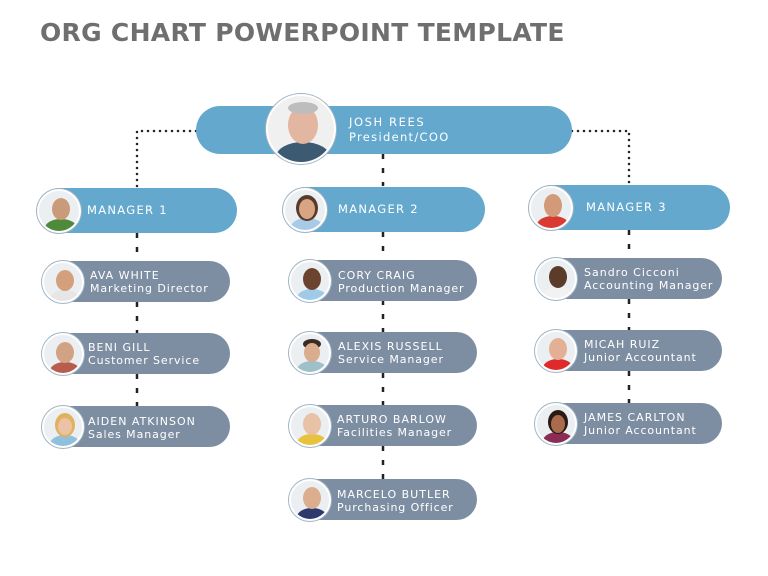 The image size is (768, 576). What do you see at coordinates (395, 432) in the screenshot?
I see `employee-role: Facilities Manager` at bounding box center [395, 432].